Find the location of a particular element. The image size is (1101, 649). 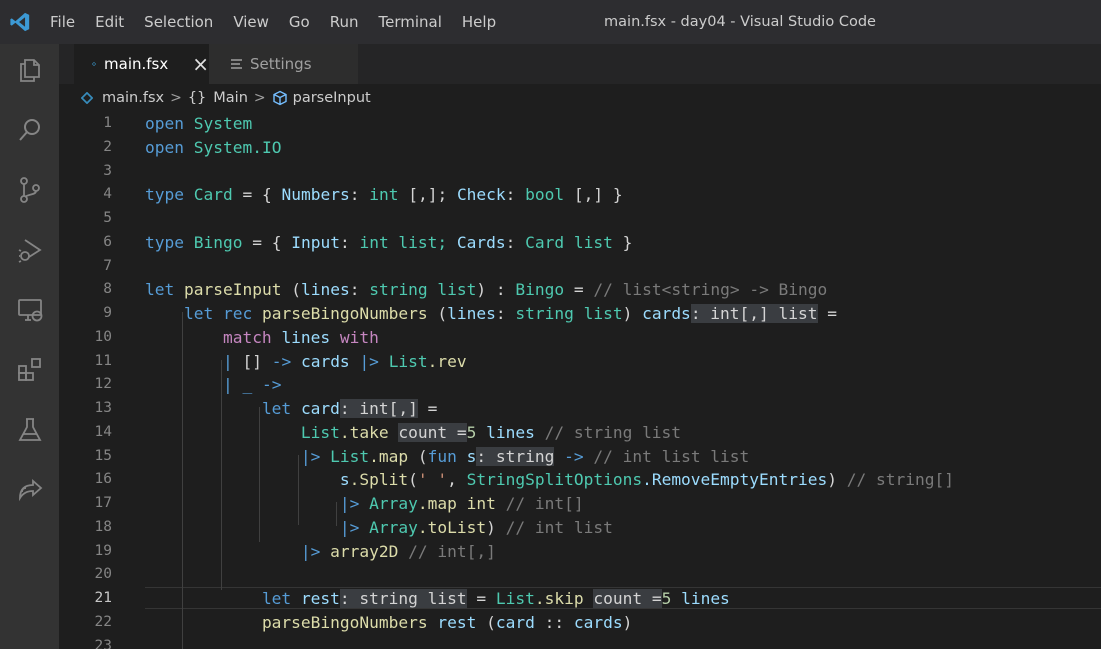

line-number: 22 is located at coordinates (103, 621).